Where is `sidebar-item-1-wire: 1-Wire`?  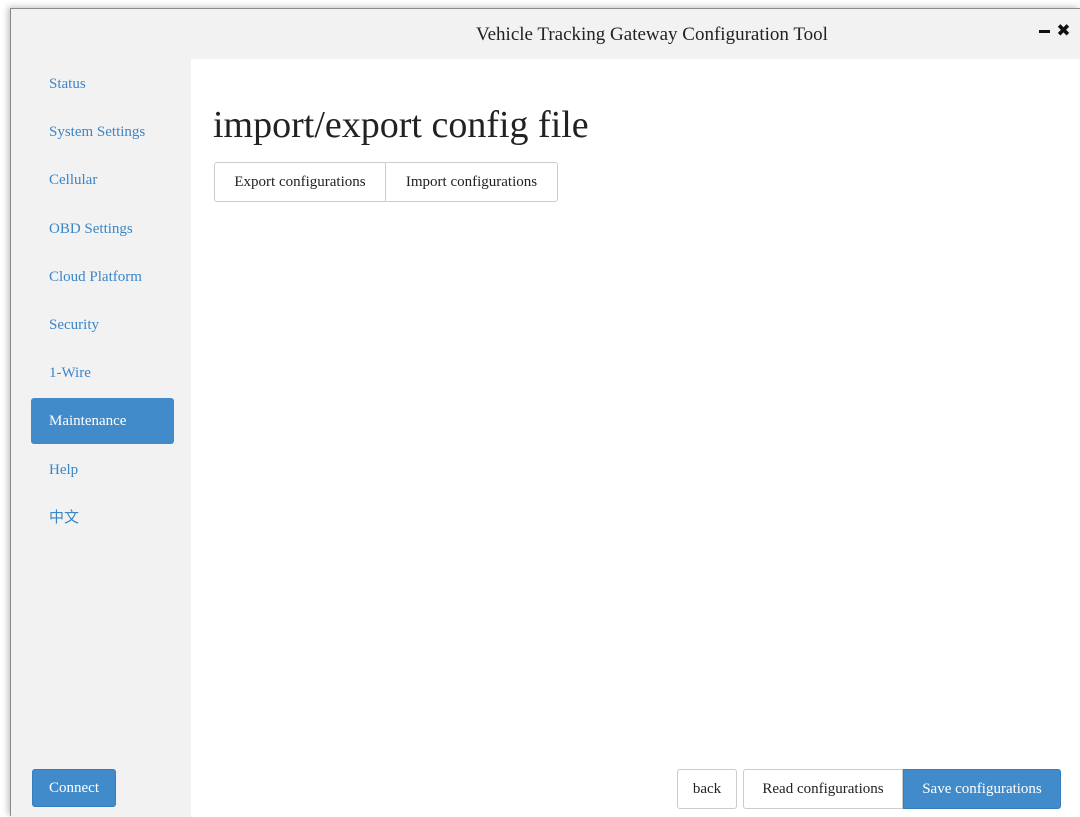 sidebar-item-1-wire: 1-Wire is located at coordinates (102, 373).